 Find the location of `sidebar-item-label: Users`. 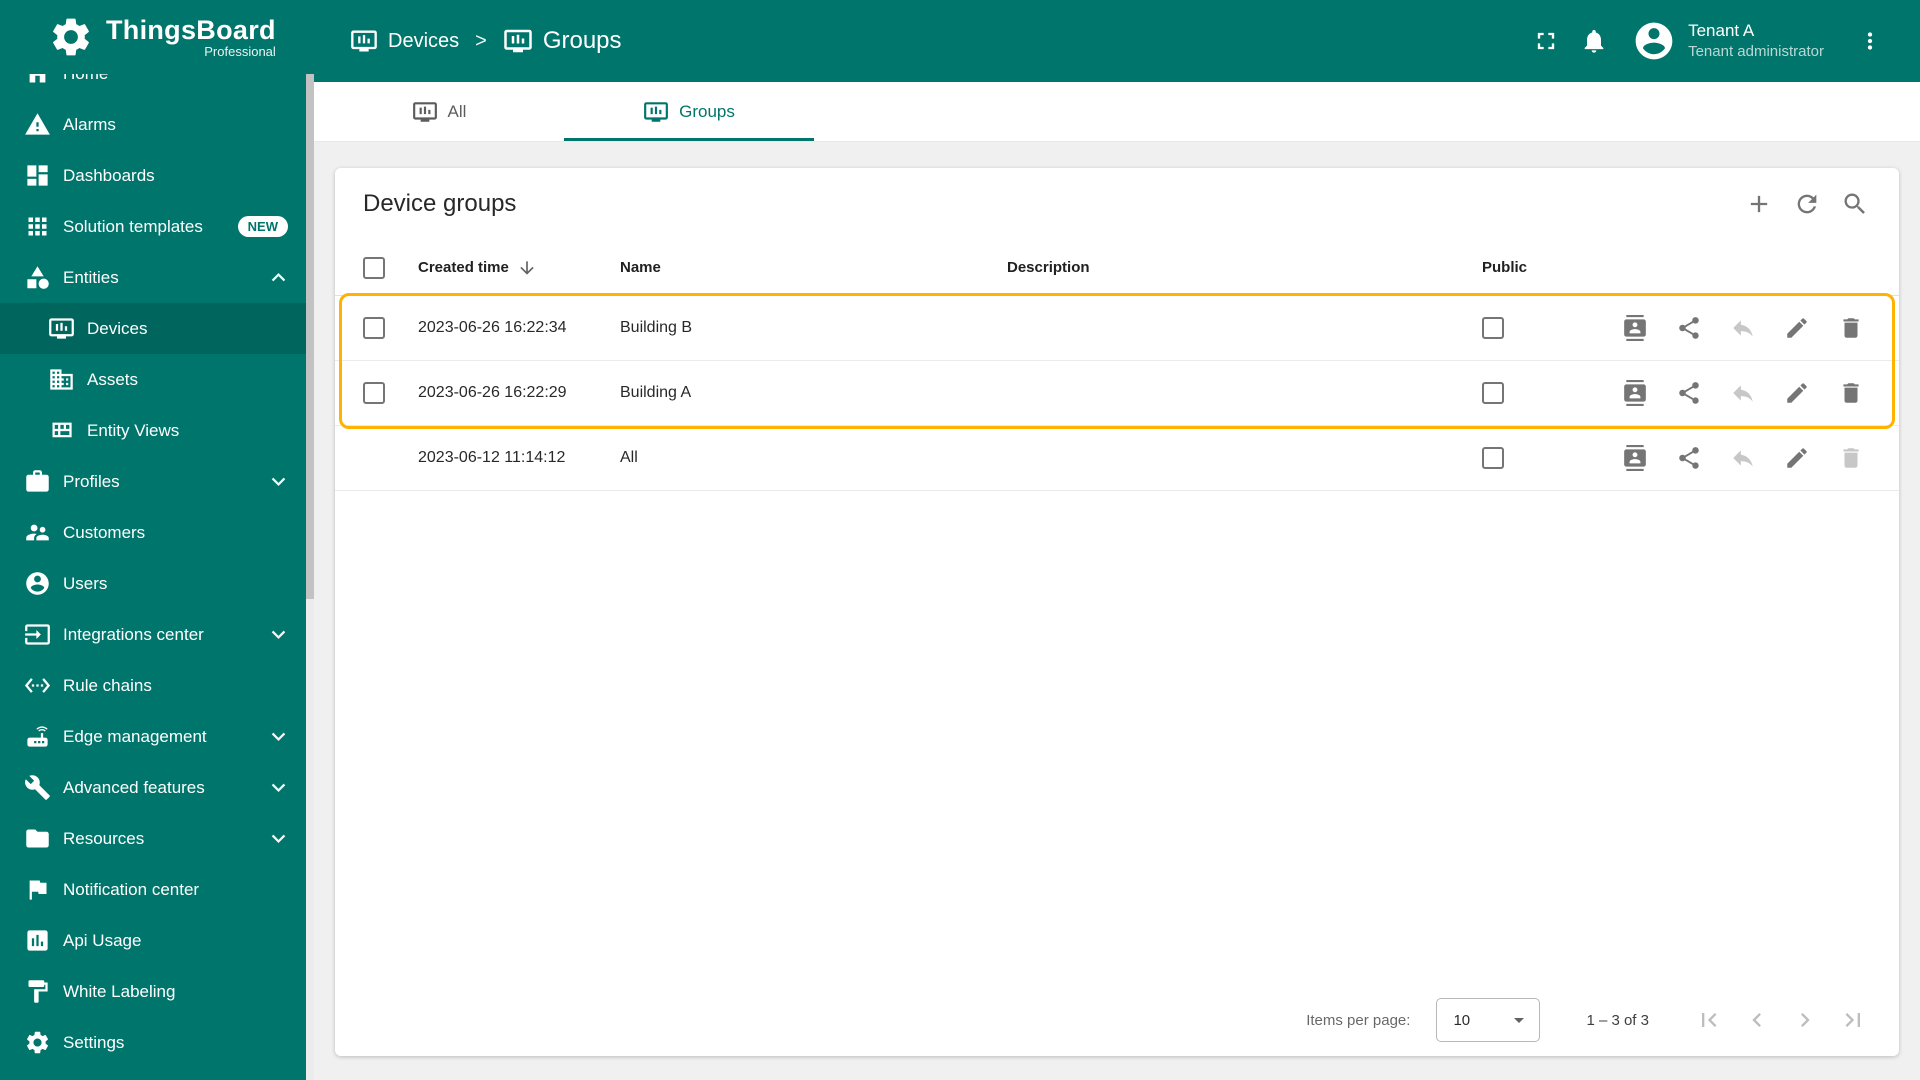

sidebar-item-label: Users is located at coordinates (85, 583).